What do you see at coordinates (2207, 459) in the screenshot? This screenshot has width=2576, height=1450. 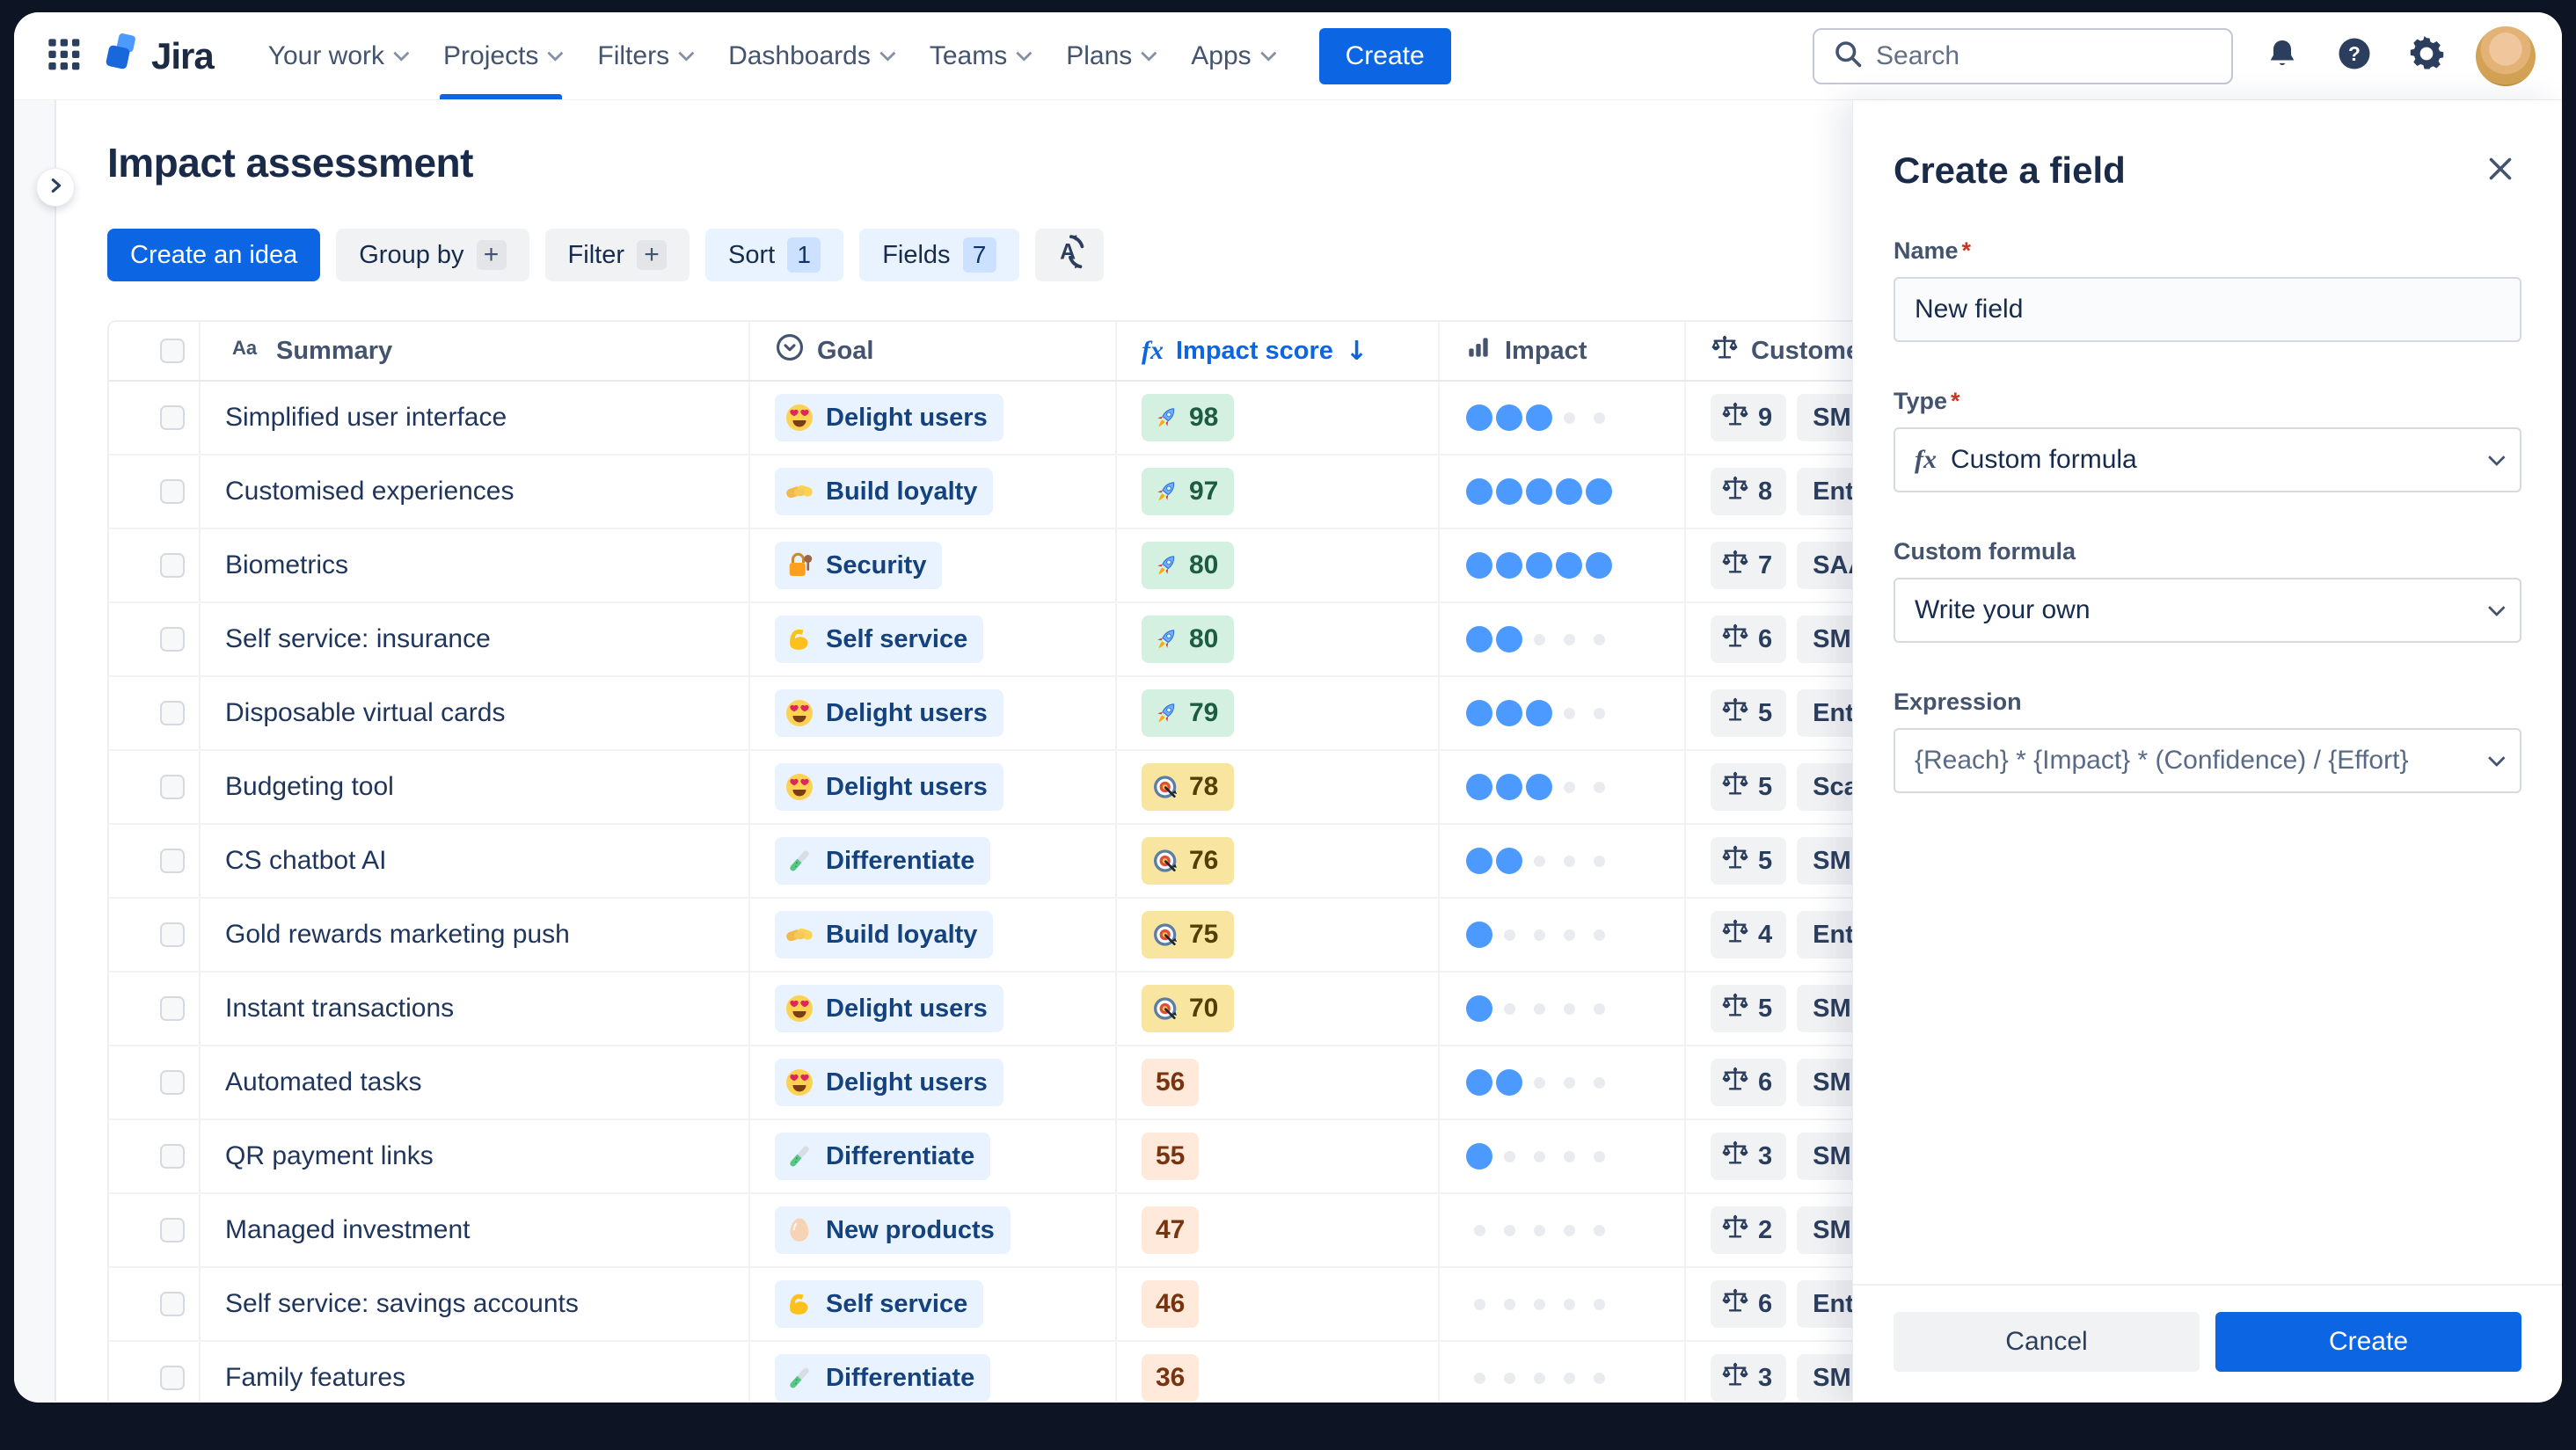 I see `type-select: fx Custom formula` at bounding box center [2207, 459].